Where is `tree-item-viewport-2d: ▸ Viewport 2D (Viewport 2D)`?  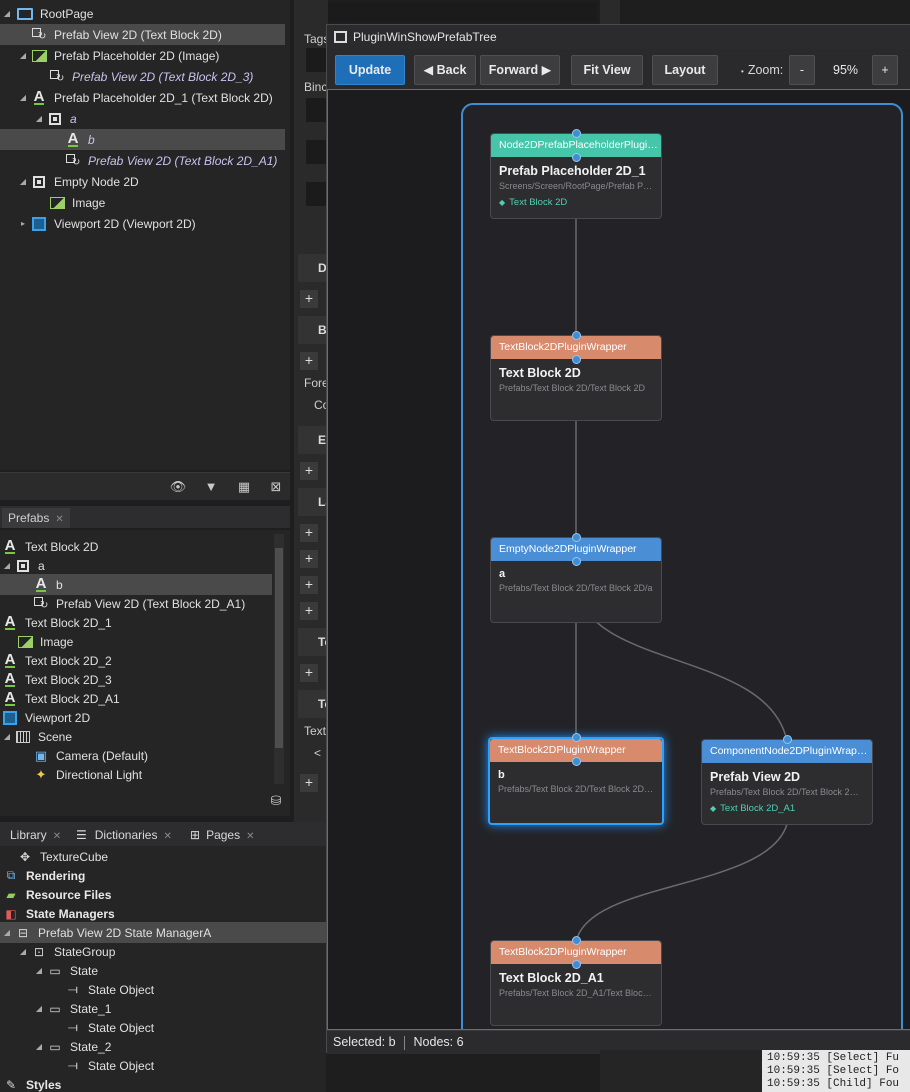 tree-item-viewport-2d: ▸ Viewport 2D (Viewport 2D) is located at coordinates (145, 223).